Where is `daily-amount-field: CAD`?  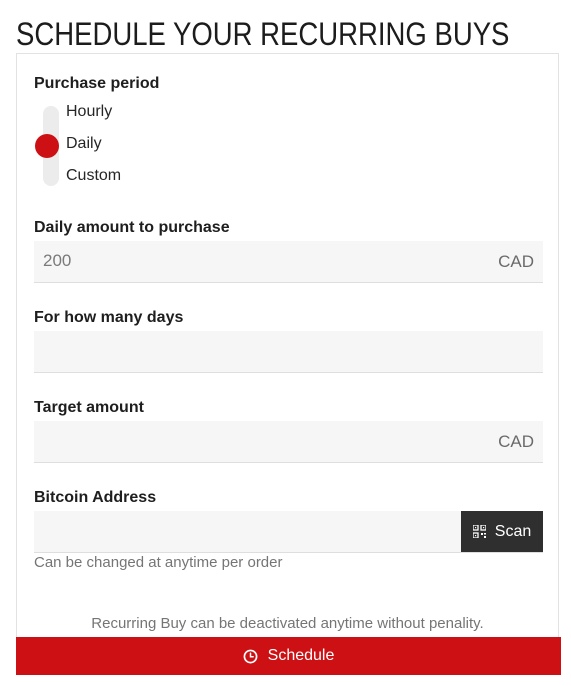
daily-amount-field: CAD is located at coordinates (288, 262).